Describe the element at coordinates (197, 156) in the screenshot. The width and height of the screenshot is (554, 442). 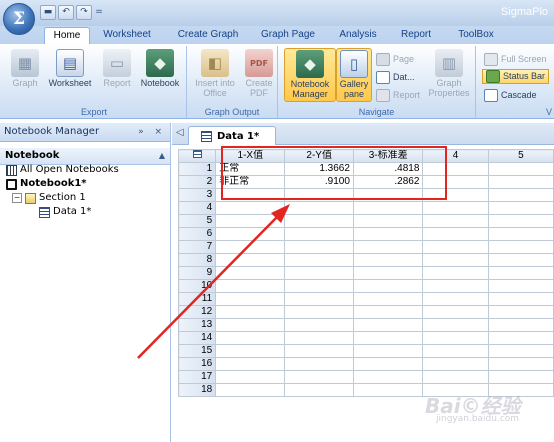
I see `select-all-corner` at that location.